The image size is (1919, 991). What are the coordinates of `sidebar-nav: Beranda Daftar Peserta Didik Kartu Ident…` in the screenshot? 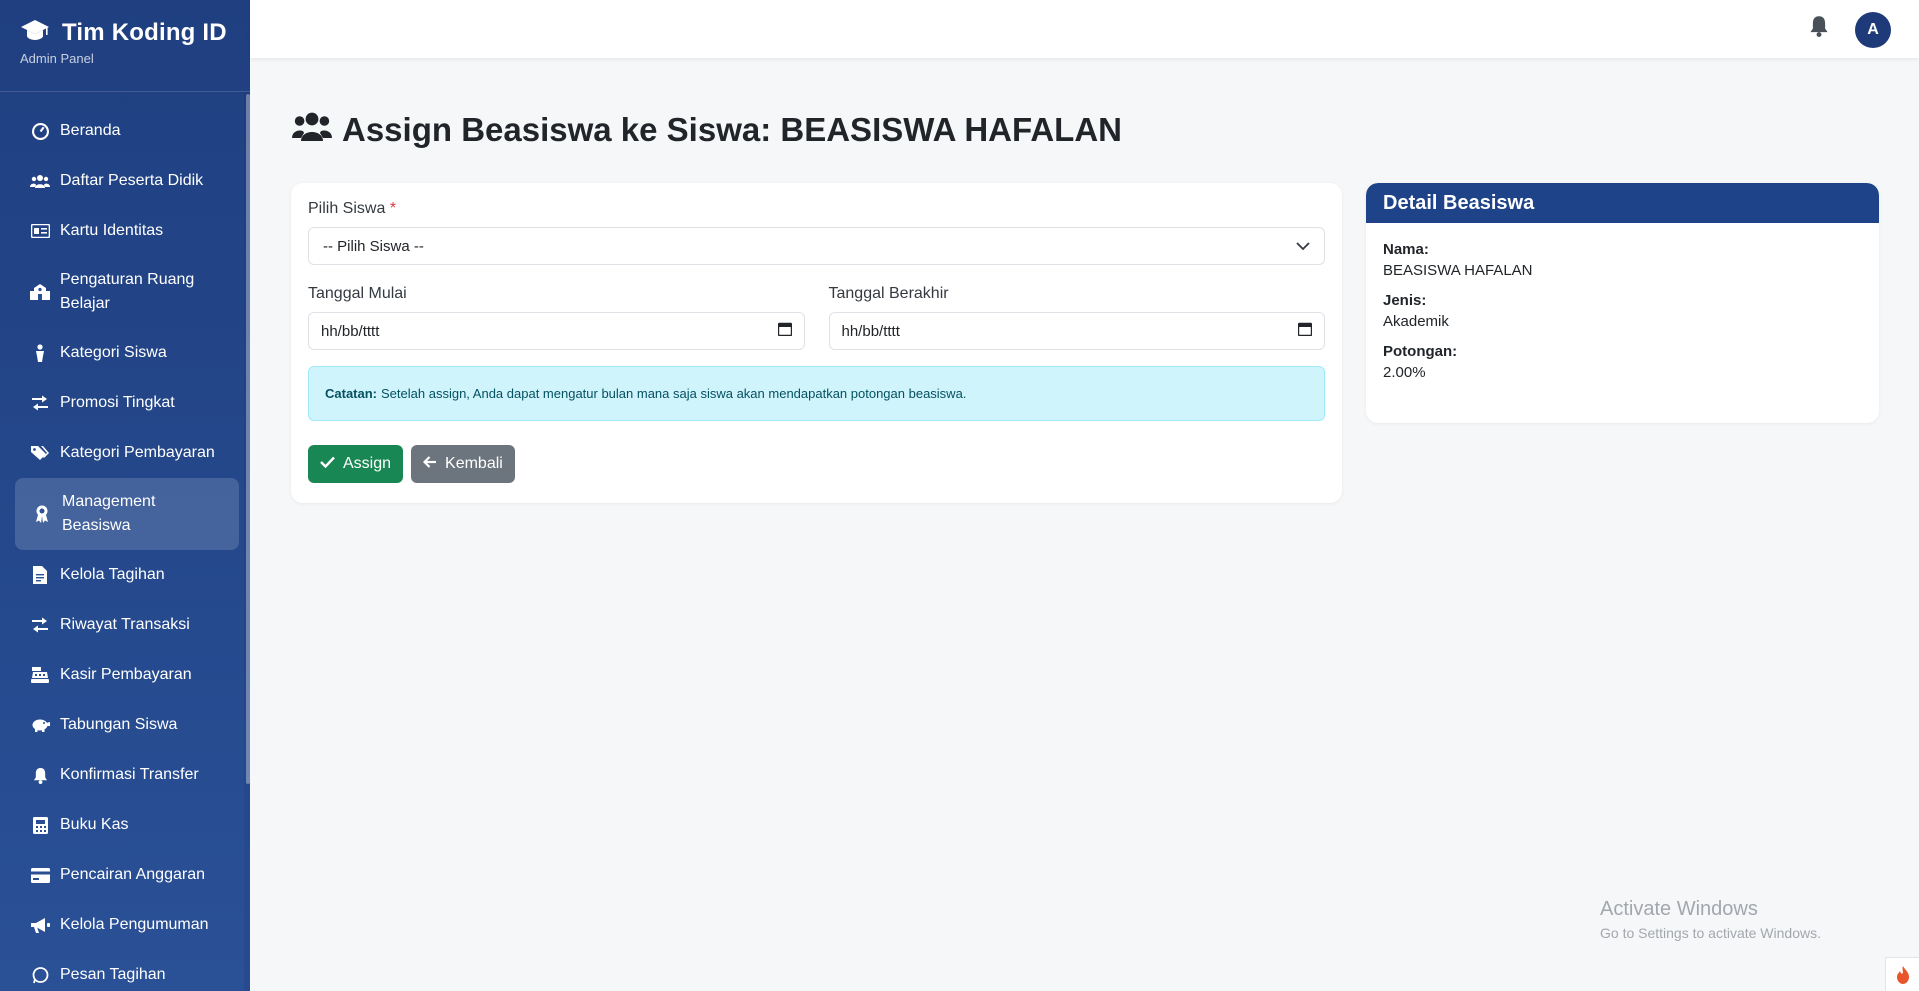 It's located at (125, 541).